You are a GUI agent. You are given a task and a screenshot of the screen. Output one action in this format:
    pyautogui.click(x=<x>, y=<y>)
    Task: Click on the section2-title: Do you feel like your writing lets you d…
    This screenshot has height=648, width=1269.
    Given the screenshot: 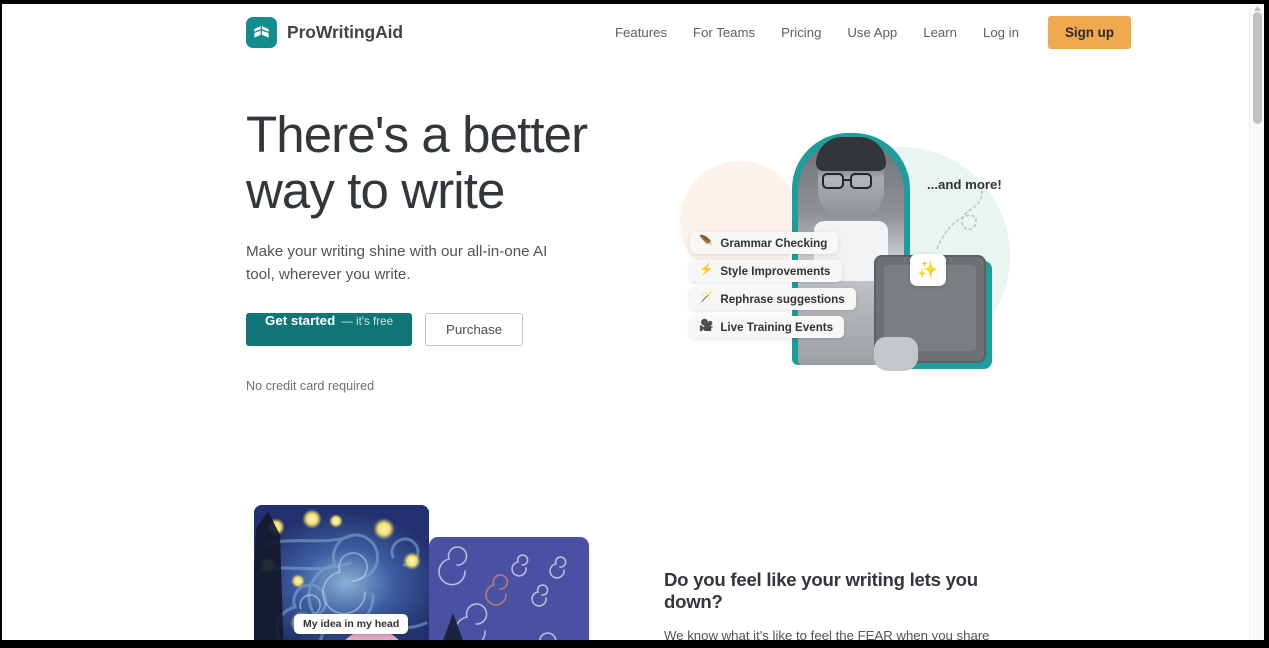 What is the action you would take?
    pyautogui.click(x=821, y=590)
    